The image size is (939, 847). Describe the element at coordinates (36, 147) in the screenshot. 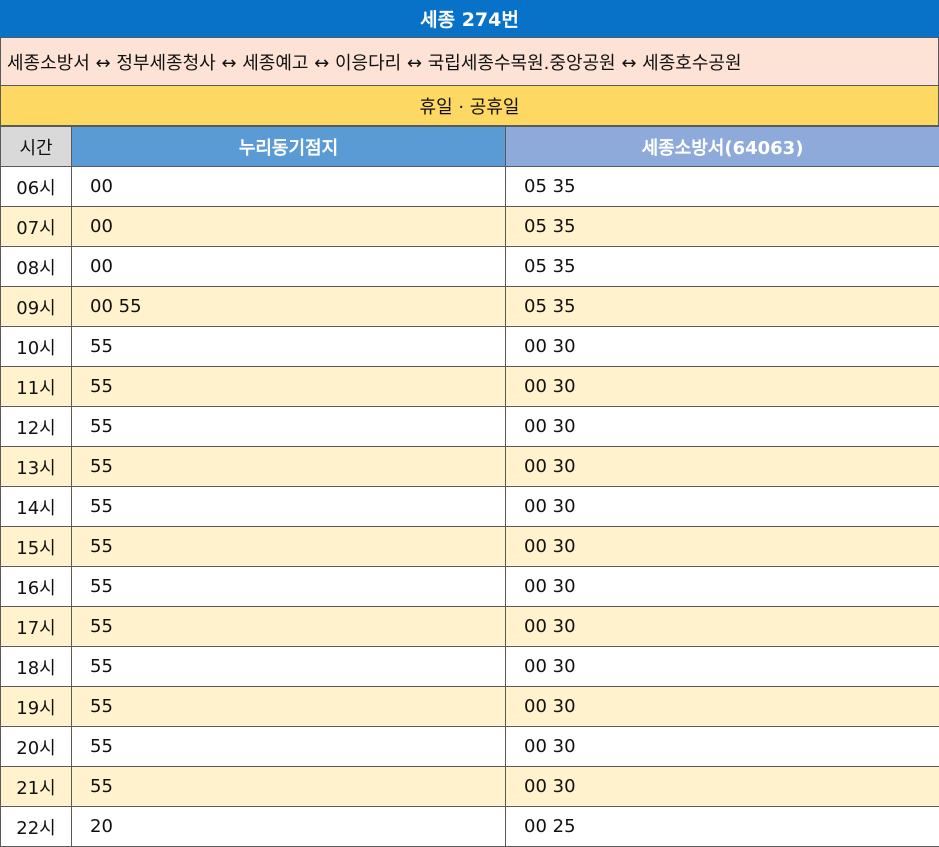

I see `header-time: 시간` at that location.